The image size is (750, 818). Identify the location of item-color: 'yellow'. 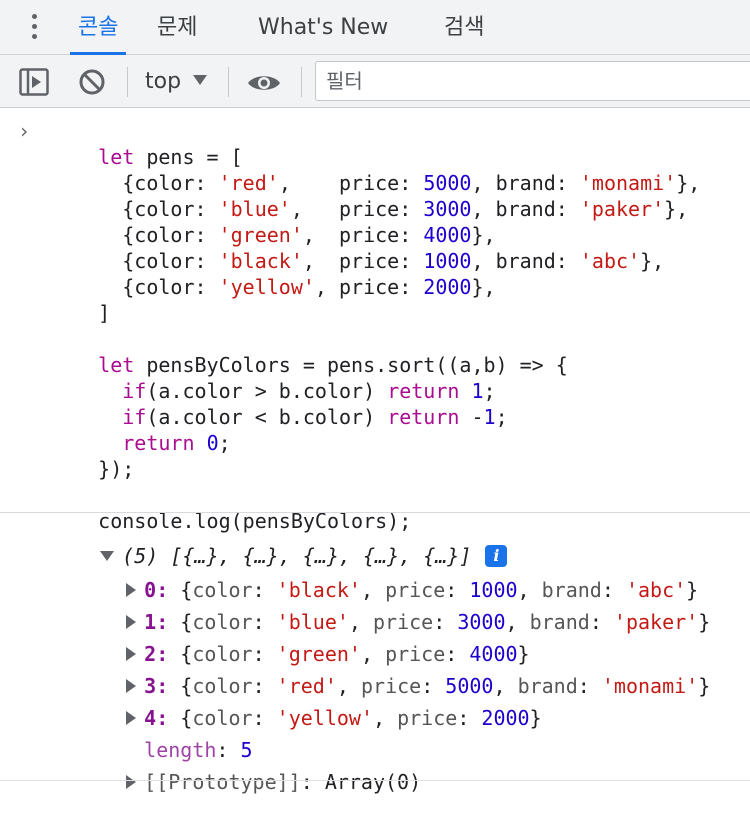
(324, 718).